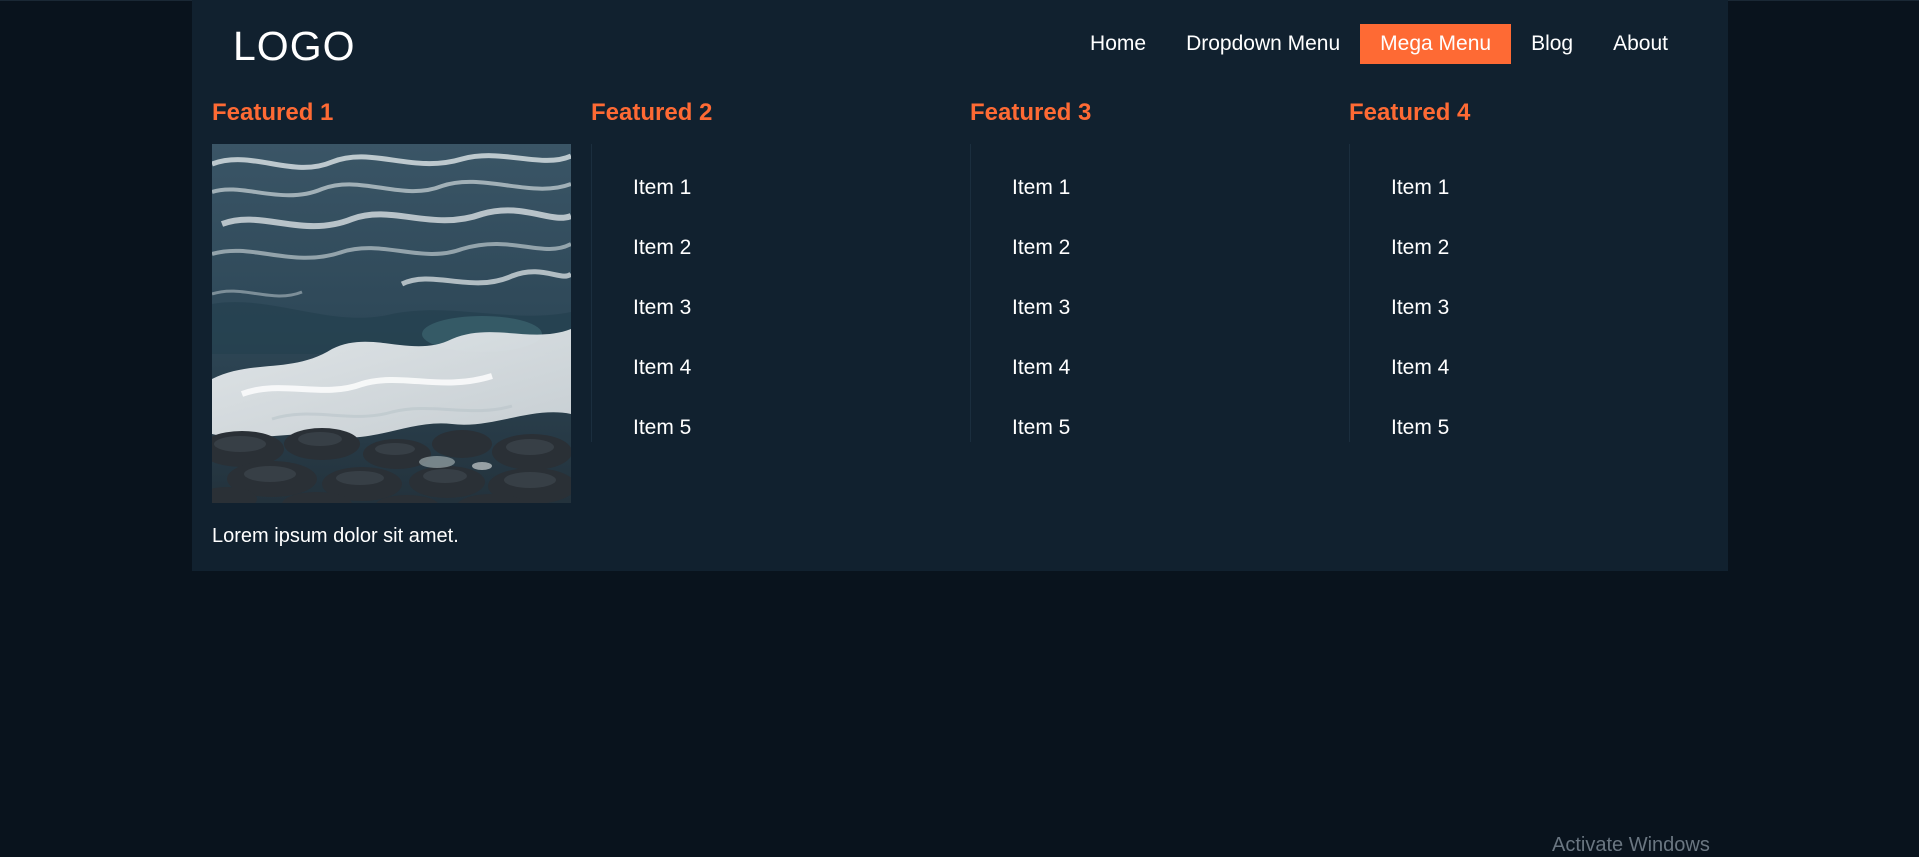  What do you see at coordinates (335, 536) in the screenshot?
I see `featured-description: Lorem ipsum dolor sit amet.` at bounding box center [335, 536].